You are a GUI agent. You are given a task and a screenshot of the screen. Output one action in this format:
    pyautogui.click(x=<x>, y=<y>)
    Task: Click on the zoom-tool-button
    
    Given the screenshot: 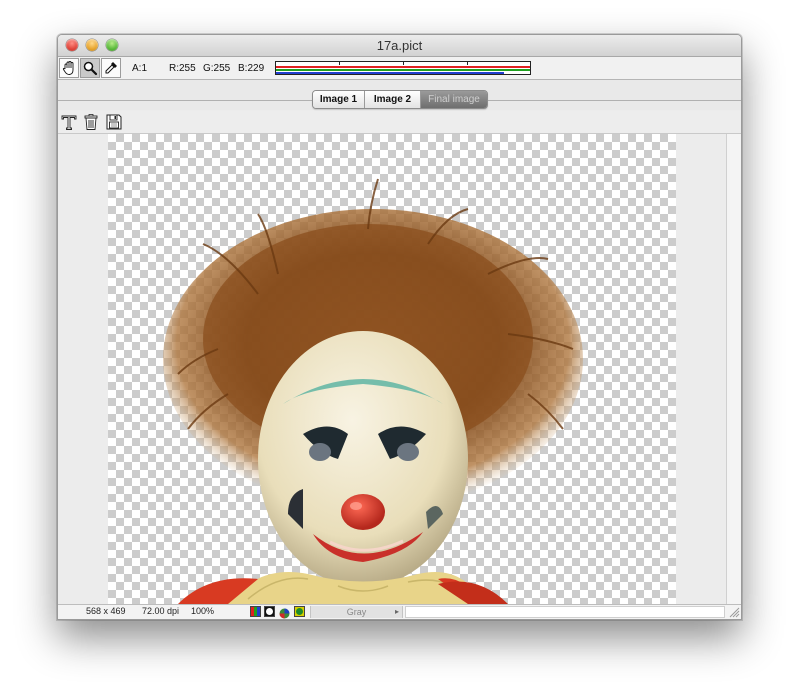 What is the action you would take?
    pyautogui.click(x=90, y=68)
    